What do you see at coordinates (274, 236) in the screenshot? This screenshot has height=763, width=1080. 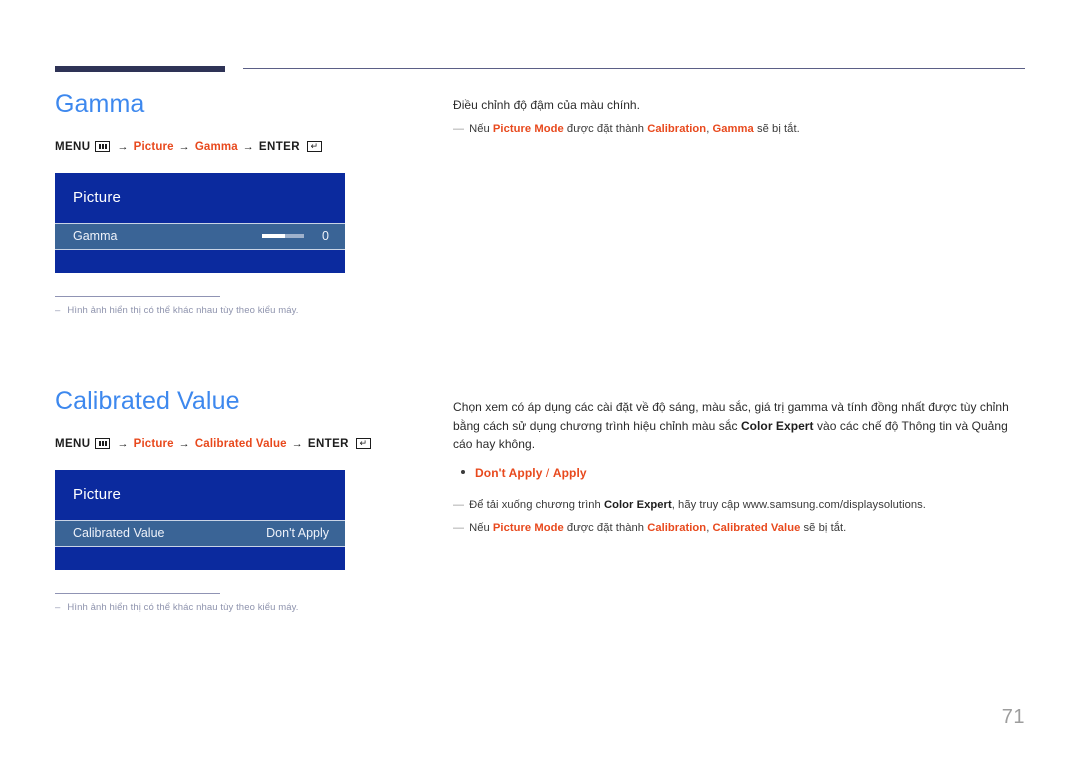 I see `gamma-slider-fill` at bounding box center [274, 236].